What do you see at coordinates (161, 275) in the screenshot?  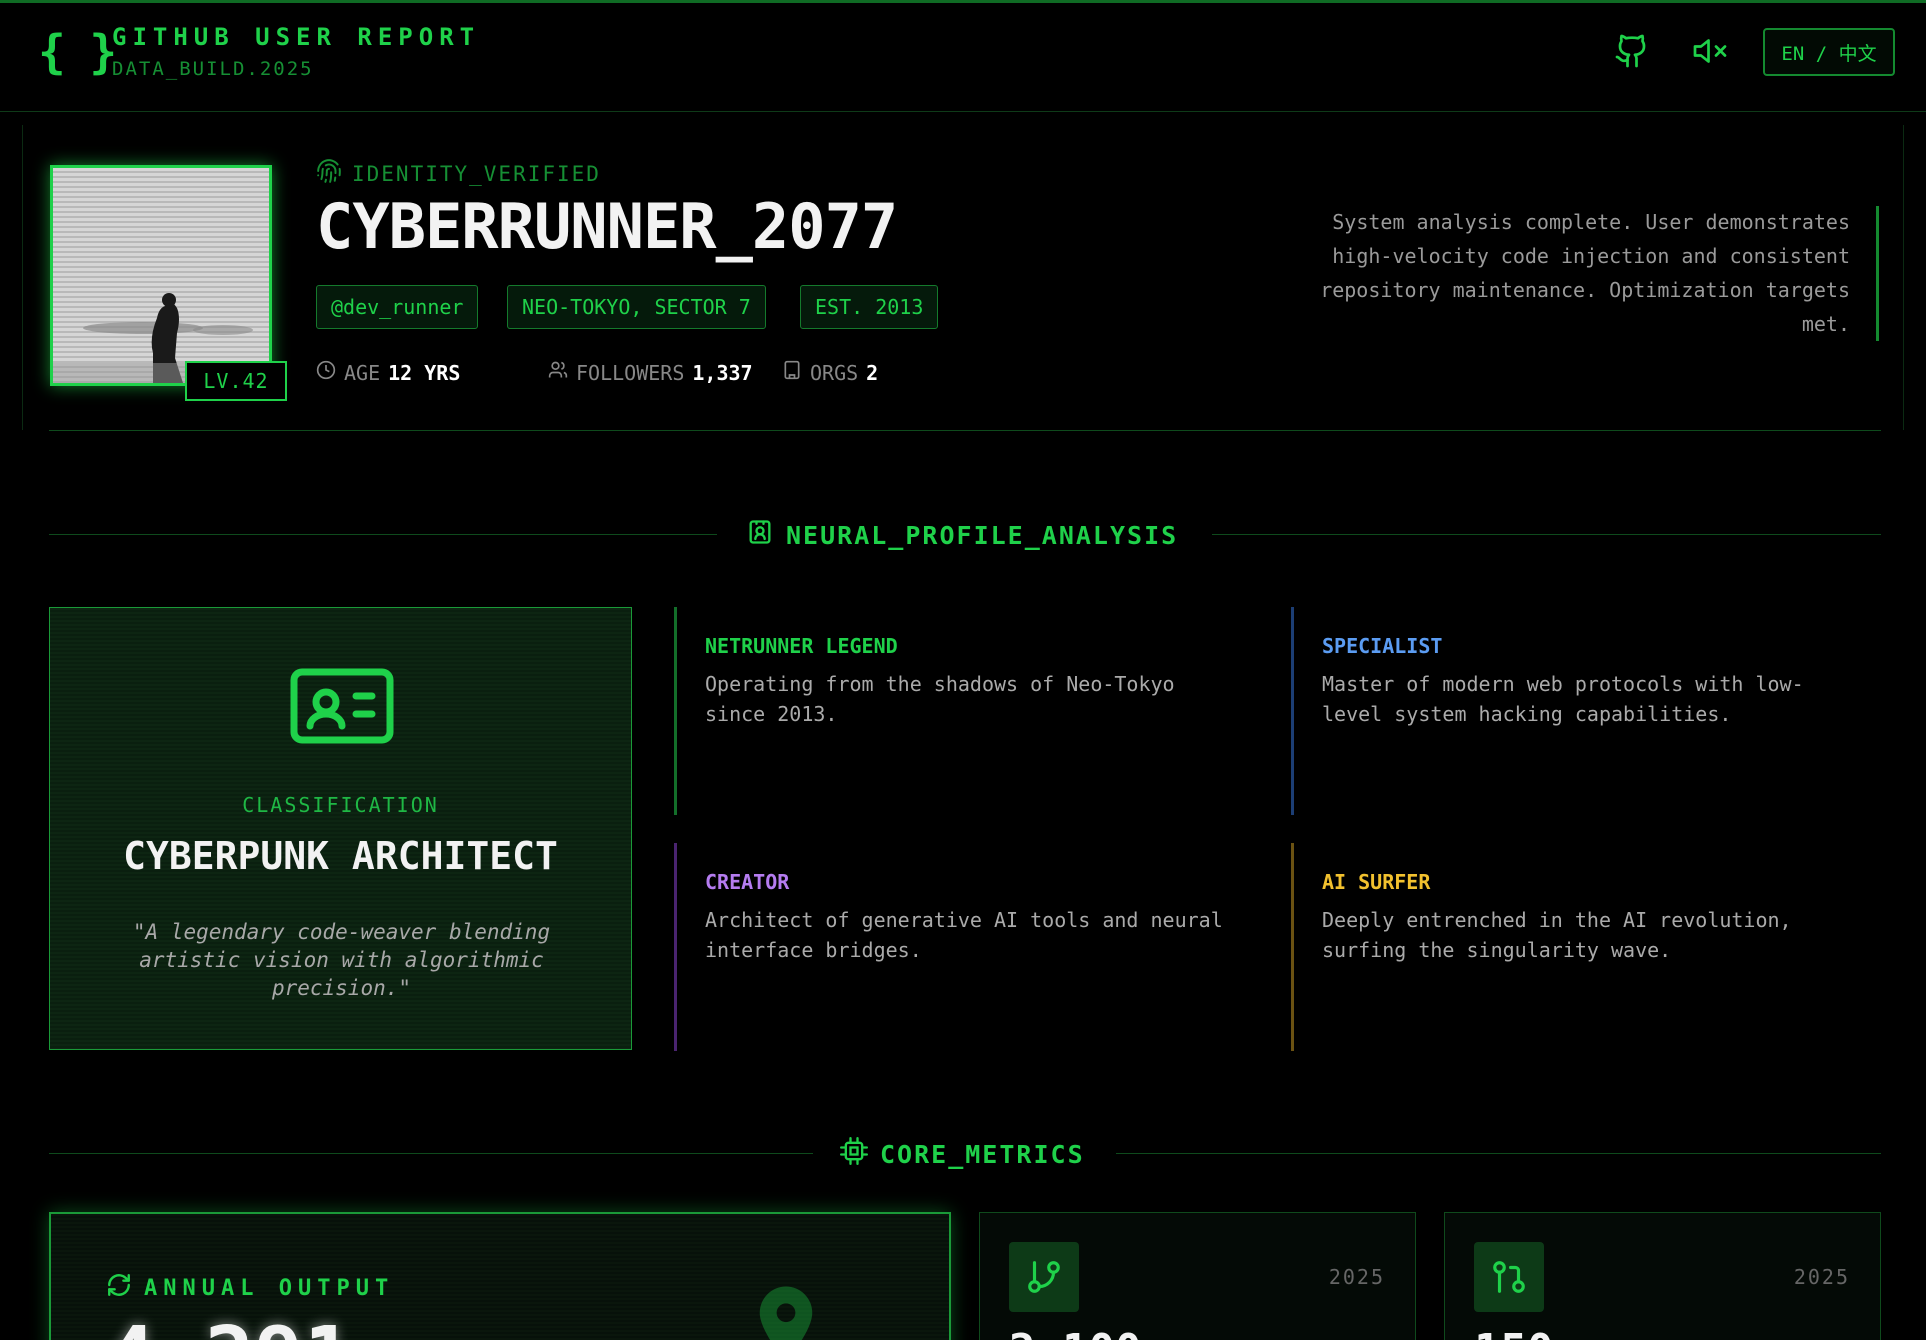 I see `avatar` at bounding box center [161, 275].